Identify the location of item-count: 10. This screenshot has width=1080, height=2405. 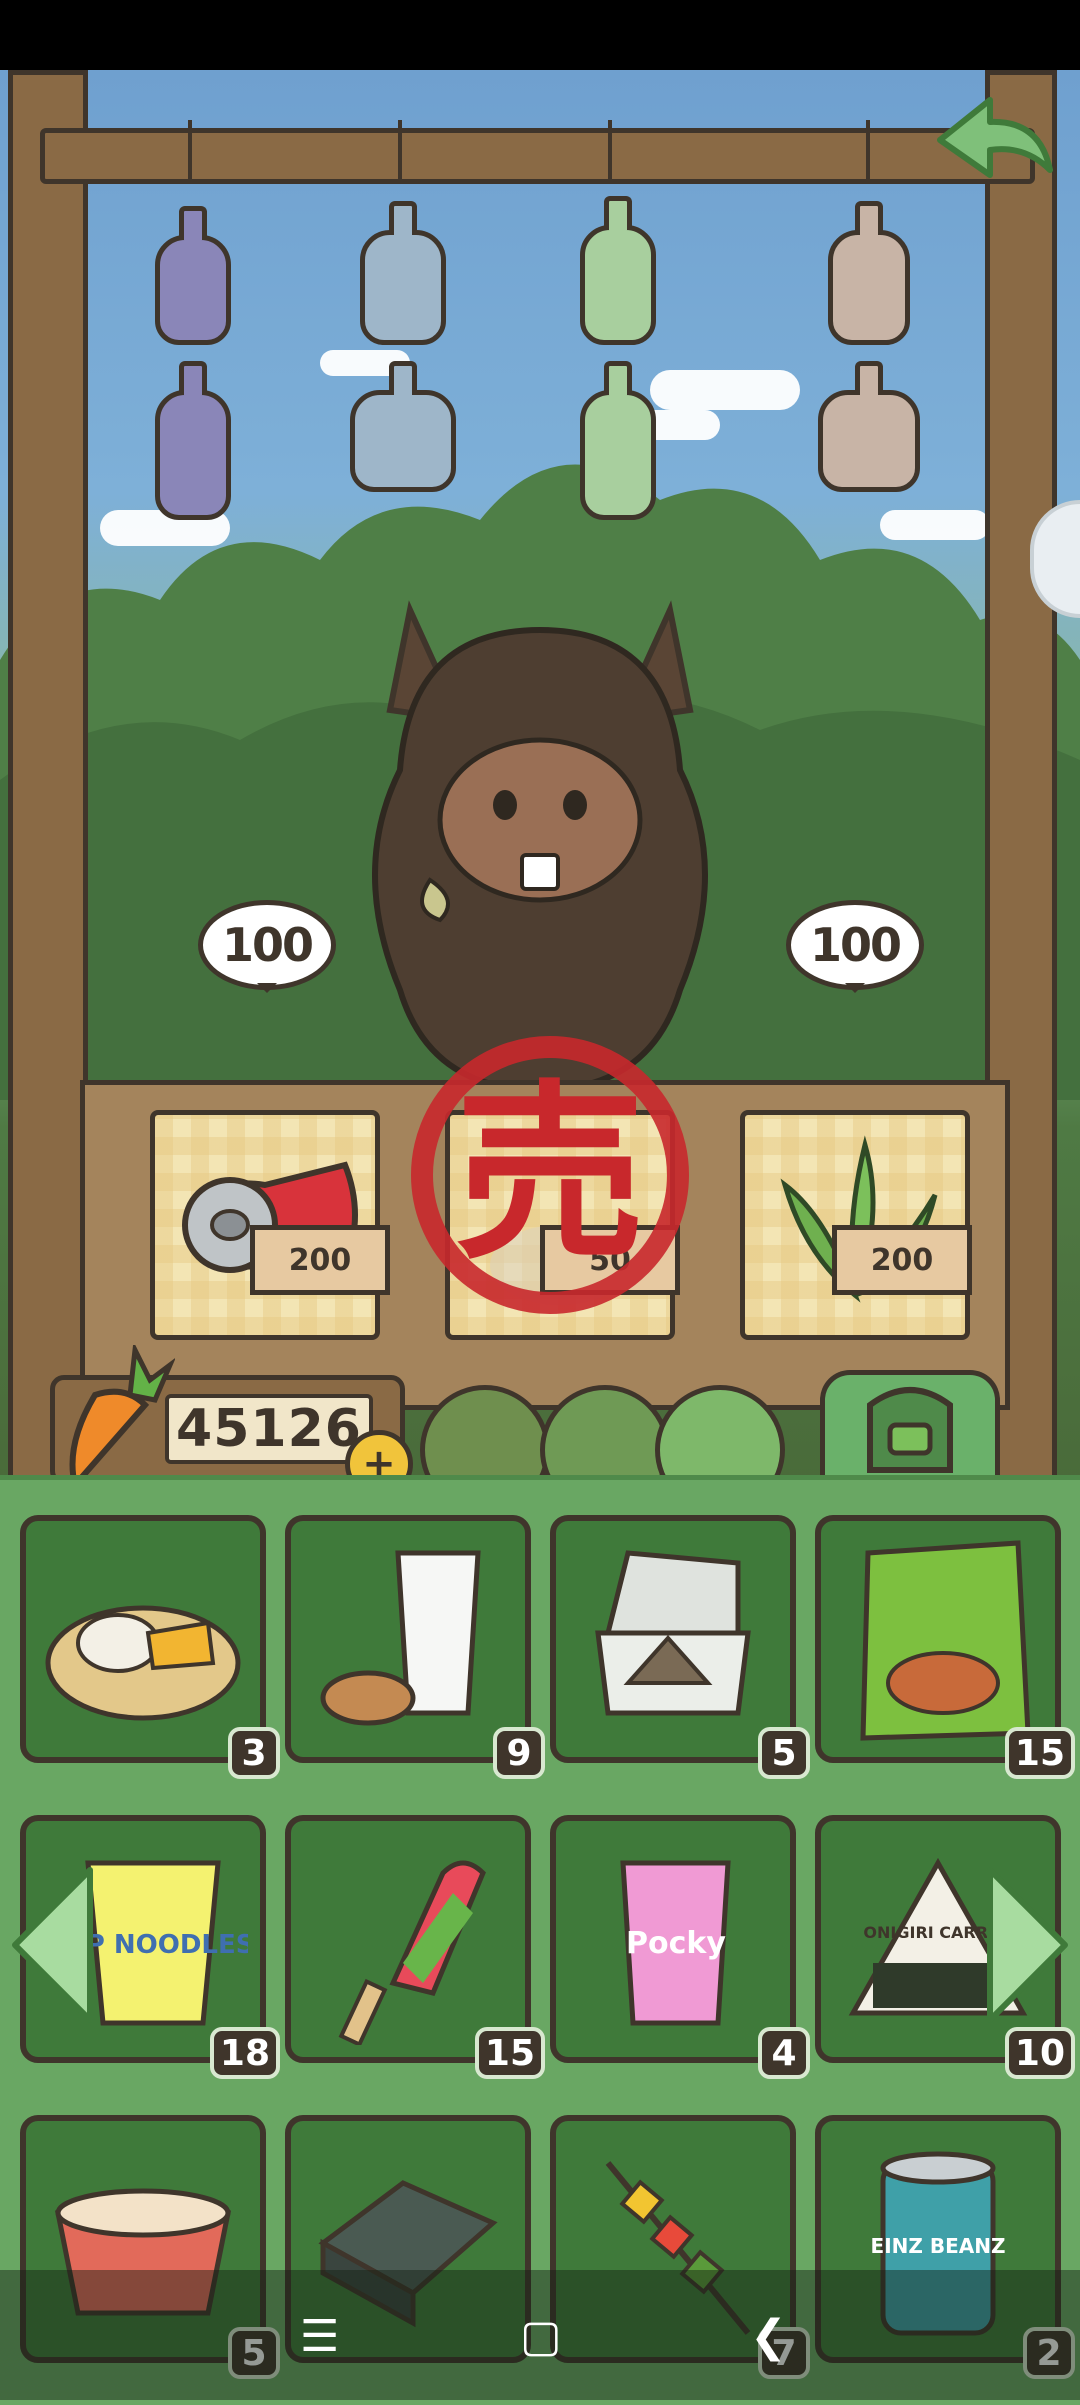
(1039, 2053).